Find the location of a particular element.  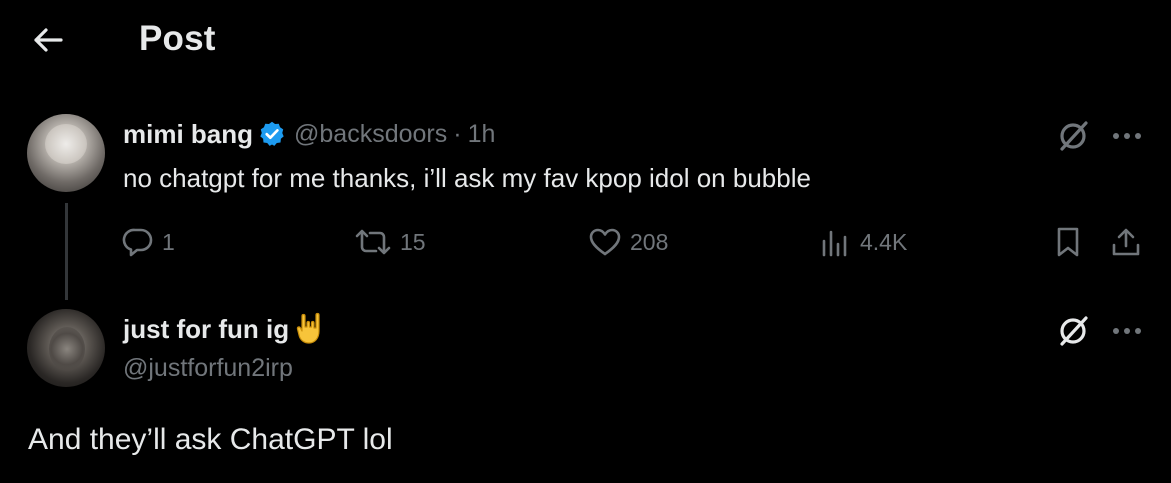

arrow-left-icon is located at coordinates (48, 40).